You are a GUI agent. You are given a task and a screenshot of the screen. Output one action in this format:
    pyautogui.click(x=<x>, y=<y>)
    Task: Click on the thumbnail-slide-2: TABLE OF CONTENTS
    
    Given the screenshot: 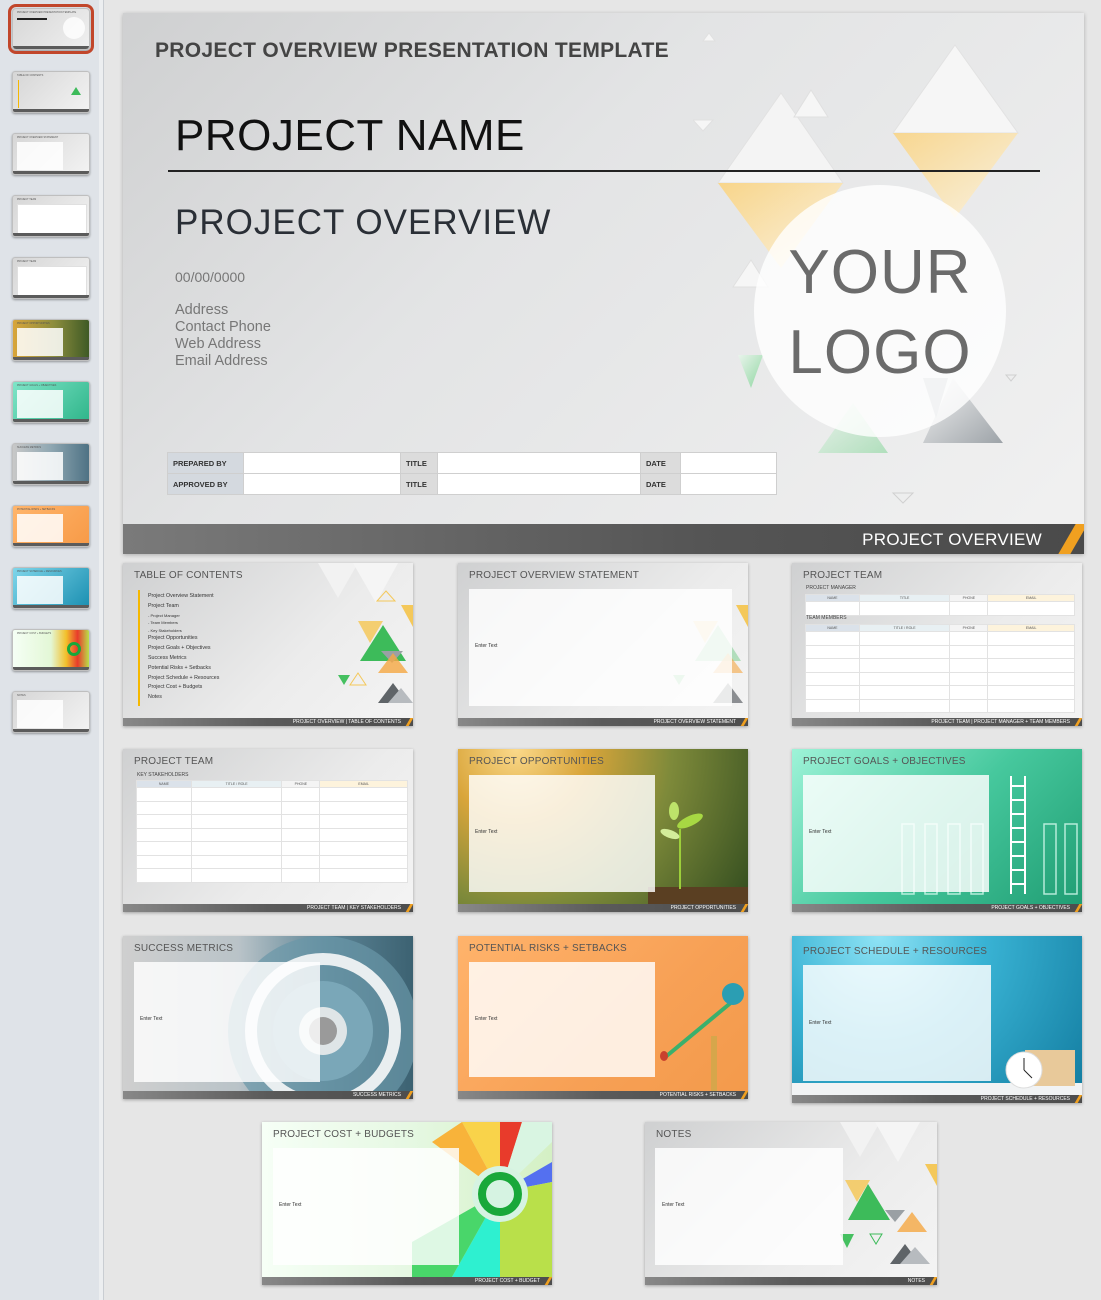 What is the action you would take?
    pyautogui.click(x=51, y=92)
    